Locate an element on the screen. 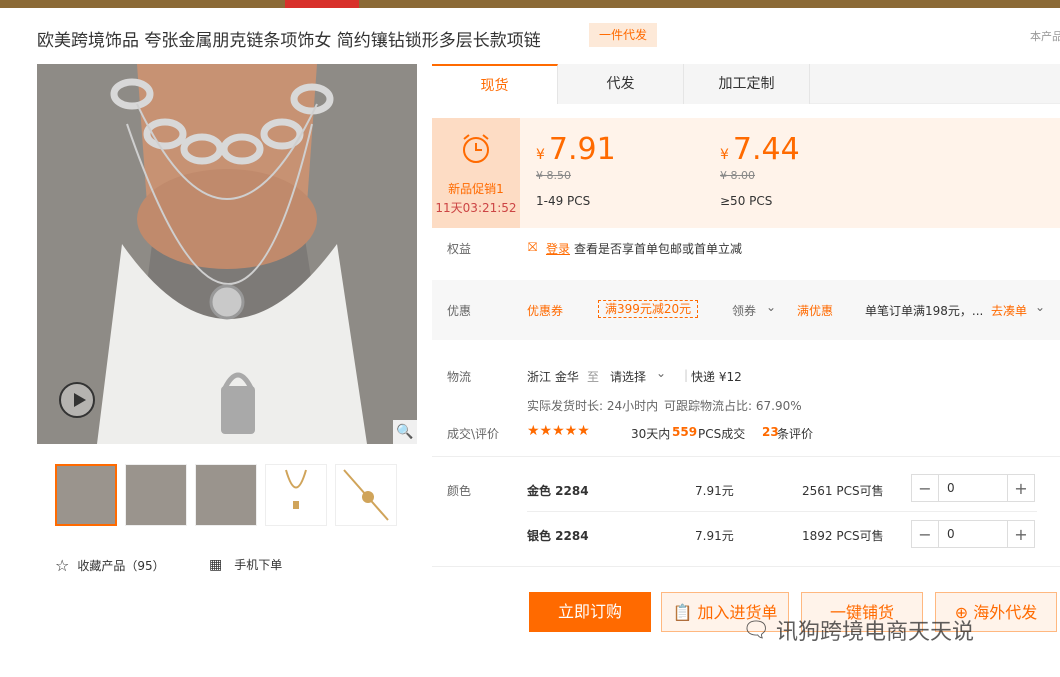 This screenshot has width=1060, height=677. color-label: 颜色 is located at coordinates (459, 491).